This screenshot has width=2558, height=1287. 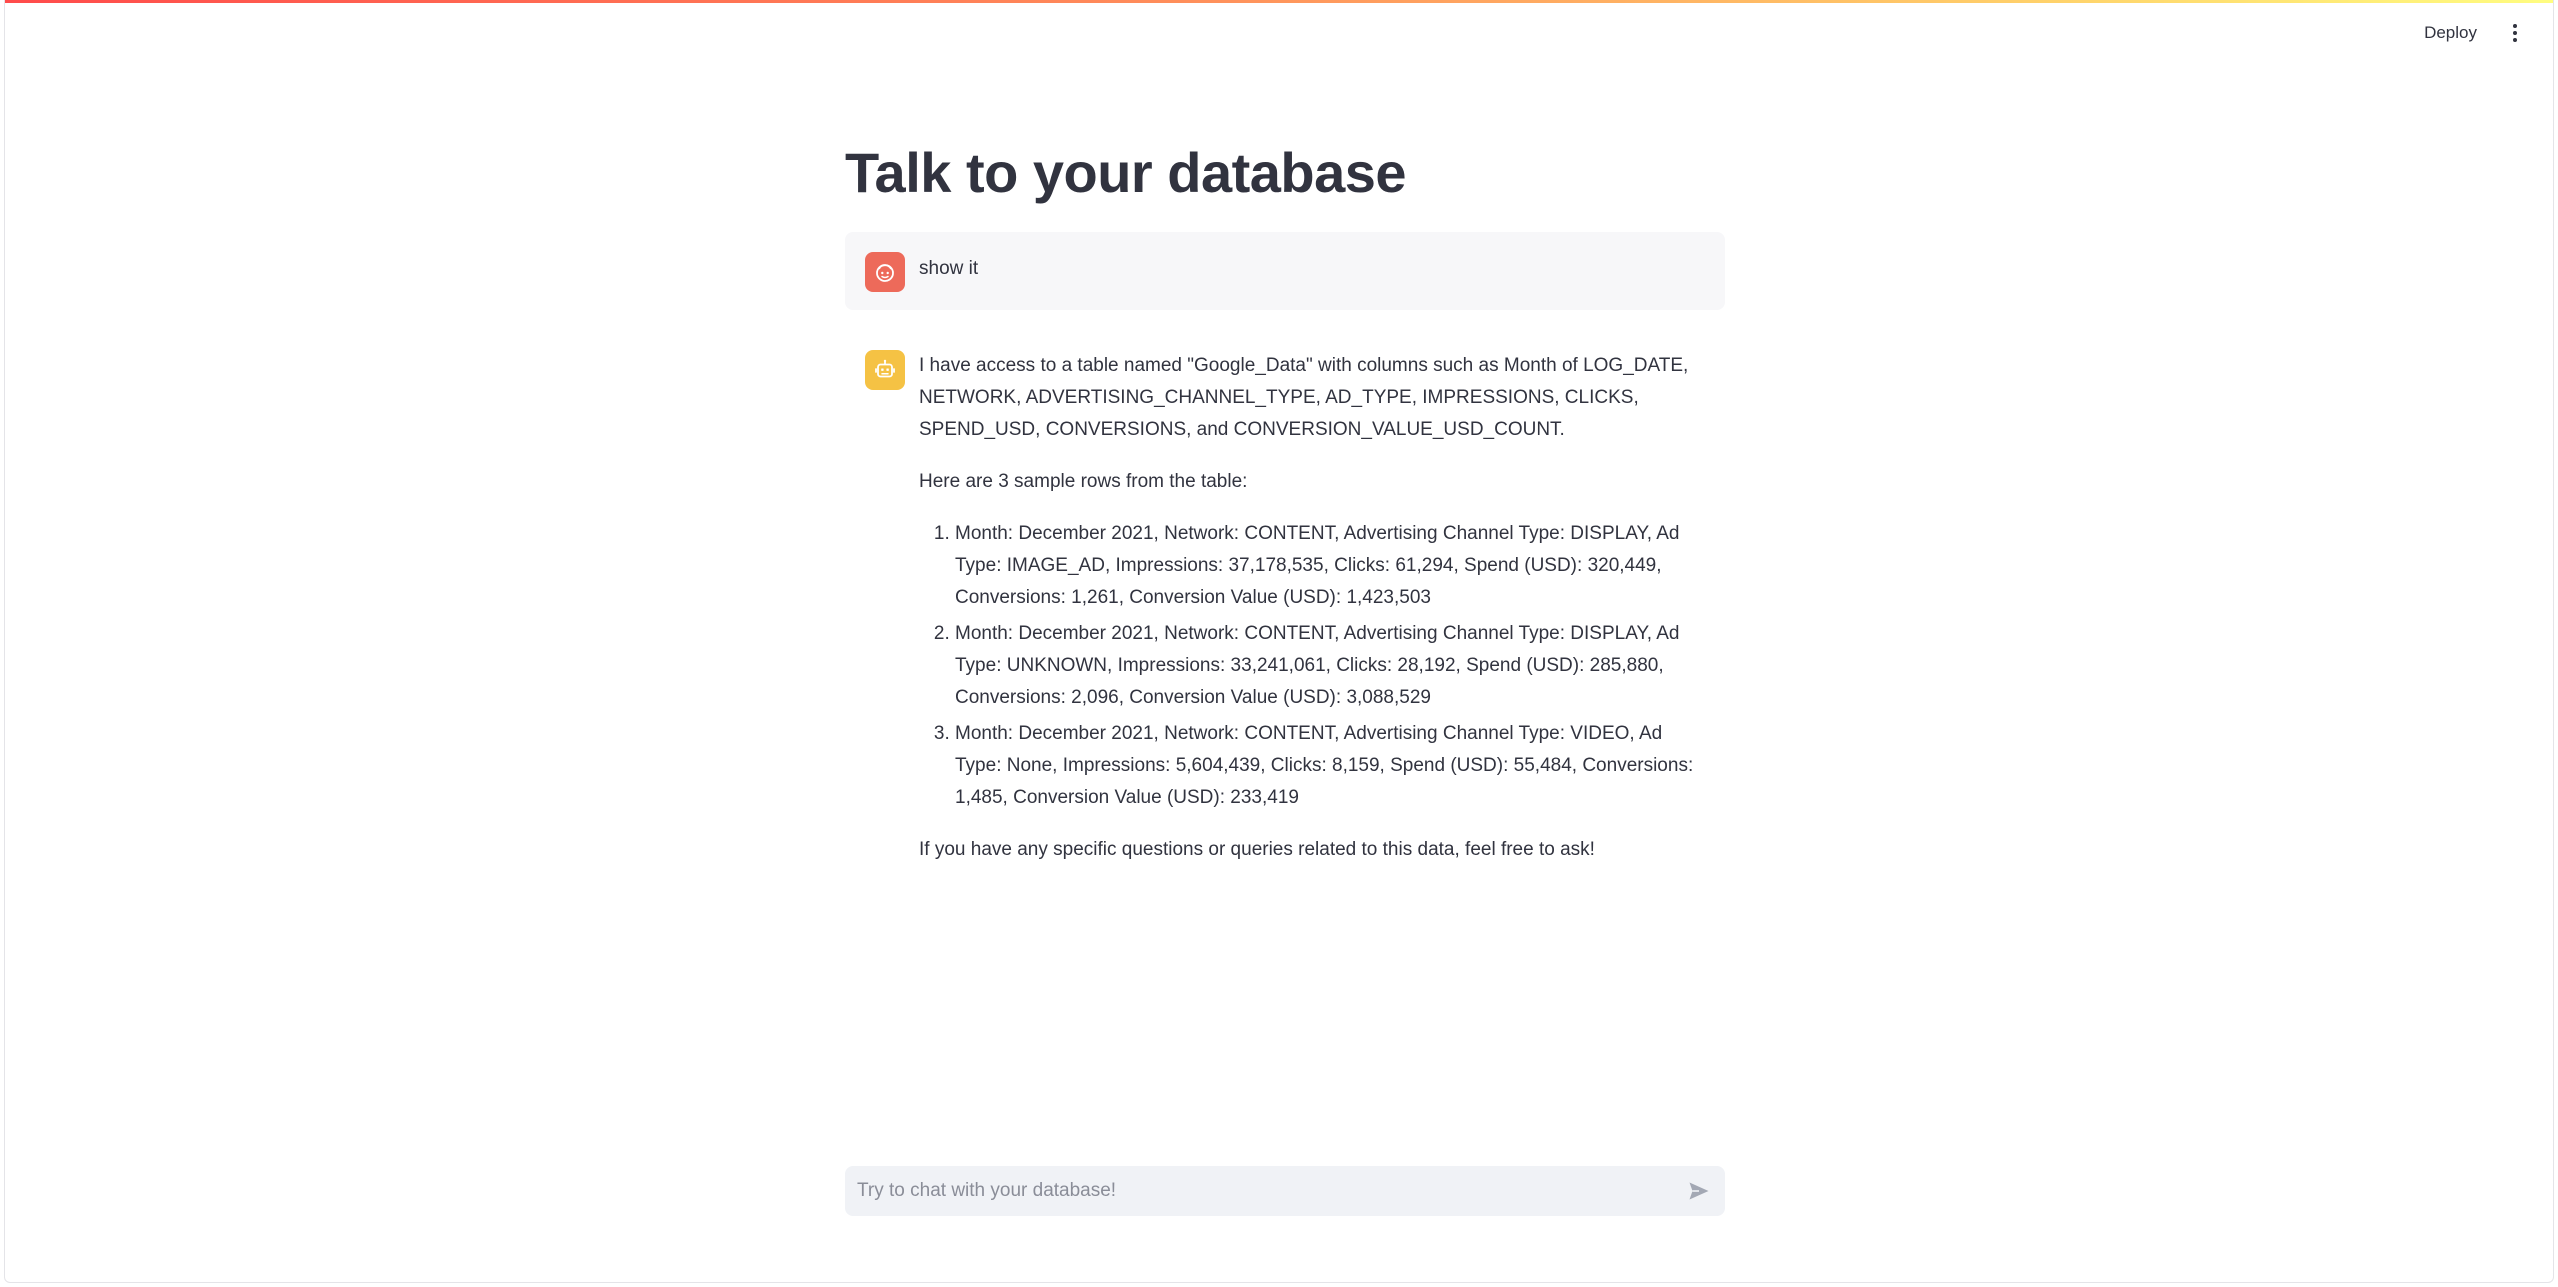 I want to click on deploy-button: Deploy, so click(x=2450, y=33).